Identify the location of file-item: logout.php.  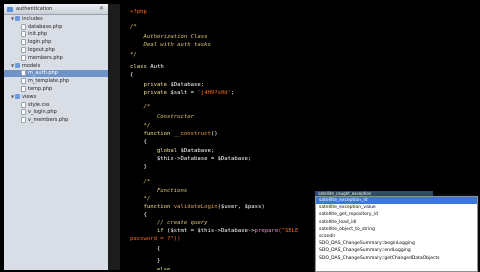
(56, 50).